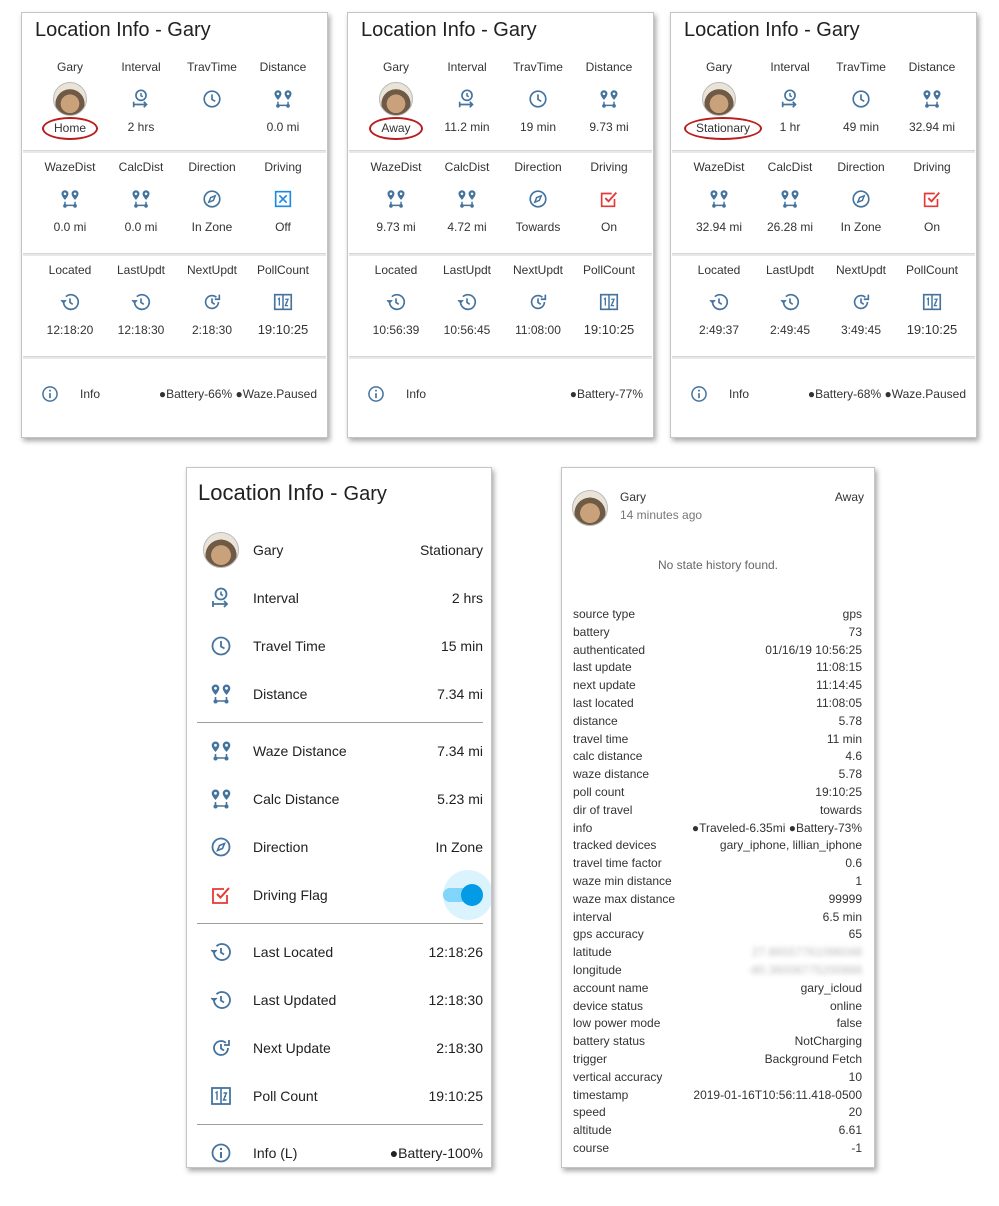 The image size is (999, 1206). What do you see at coordinates (416, 394) in the screenshot?
I see `info-label: Info` at bounding box center [416, 394].